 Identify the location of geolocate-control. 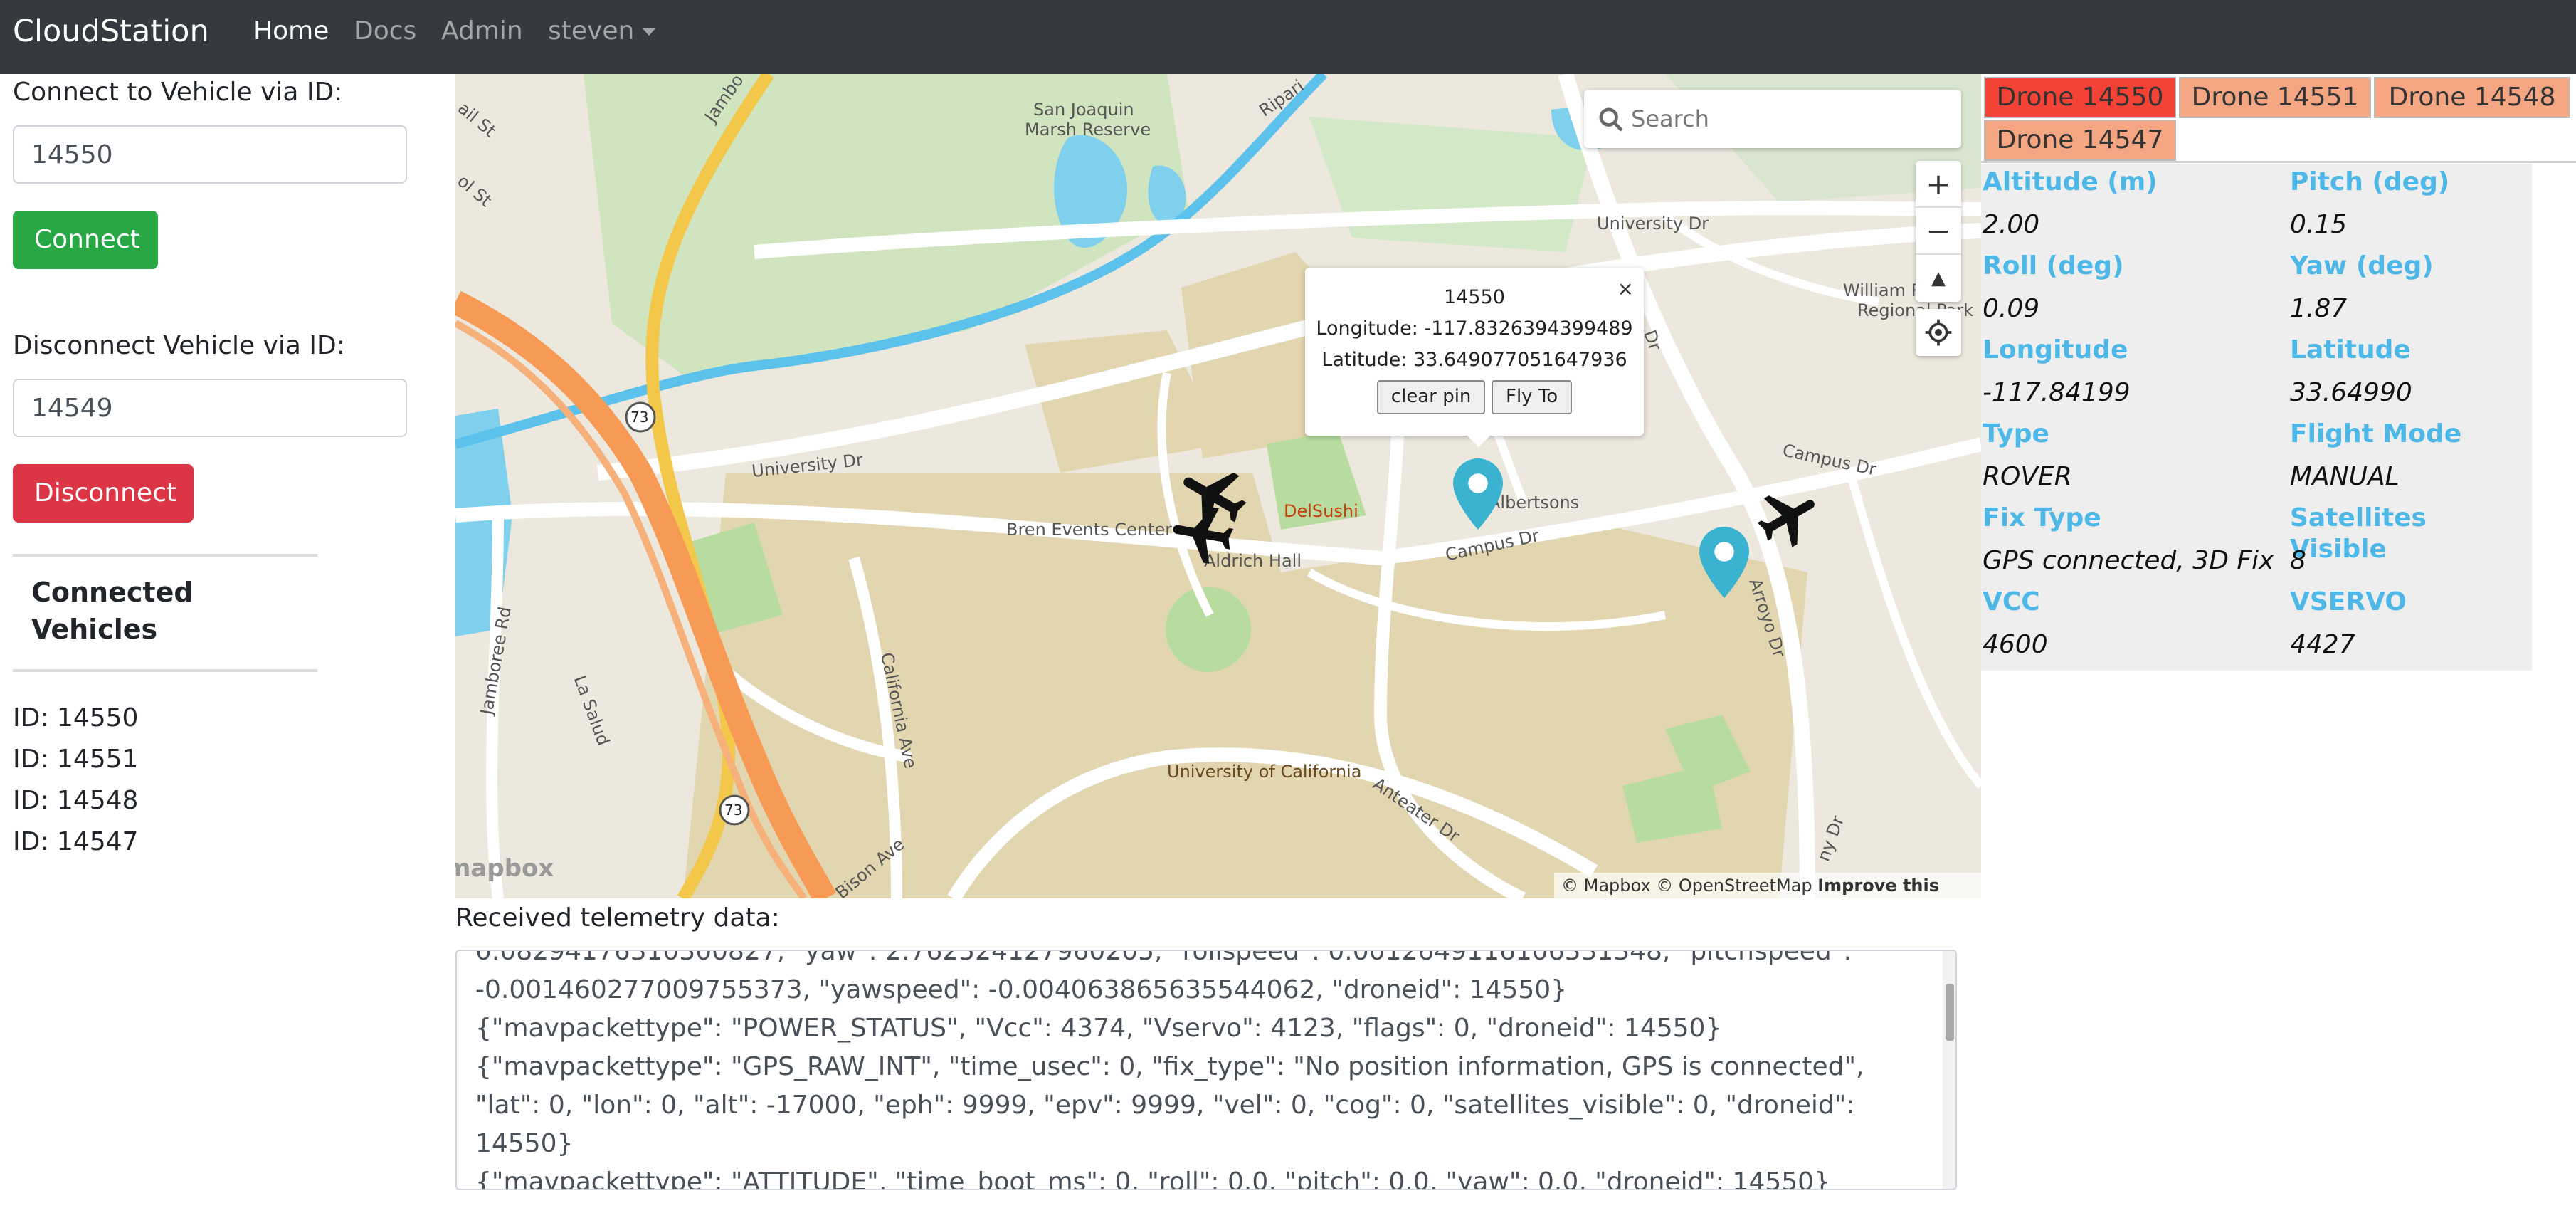
(1938, 333).